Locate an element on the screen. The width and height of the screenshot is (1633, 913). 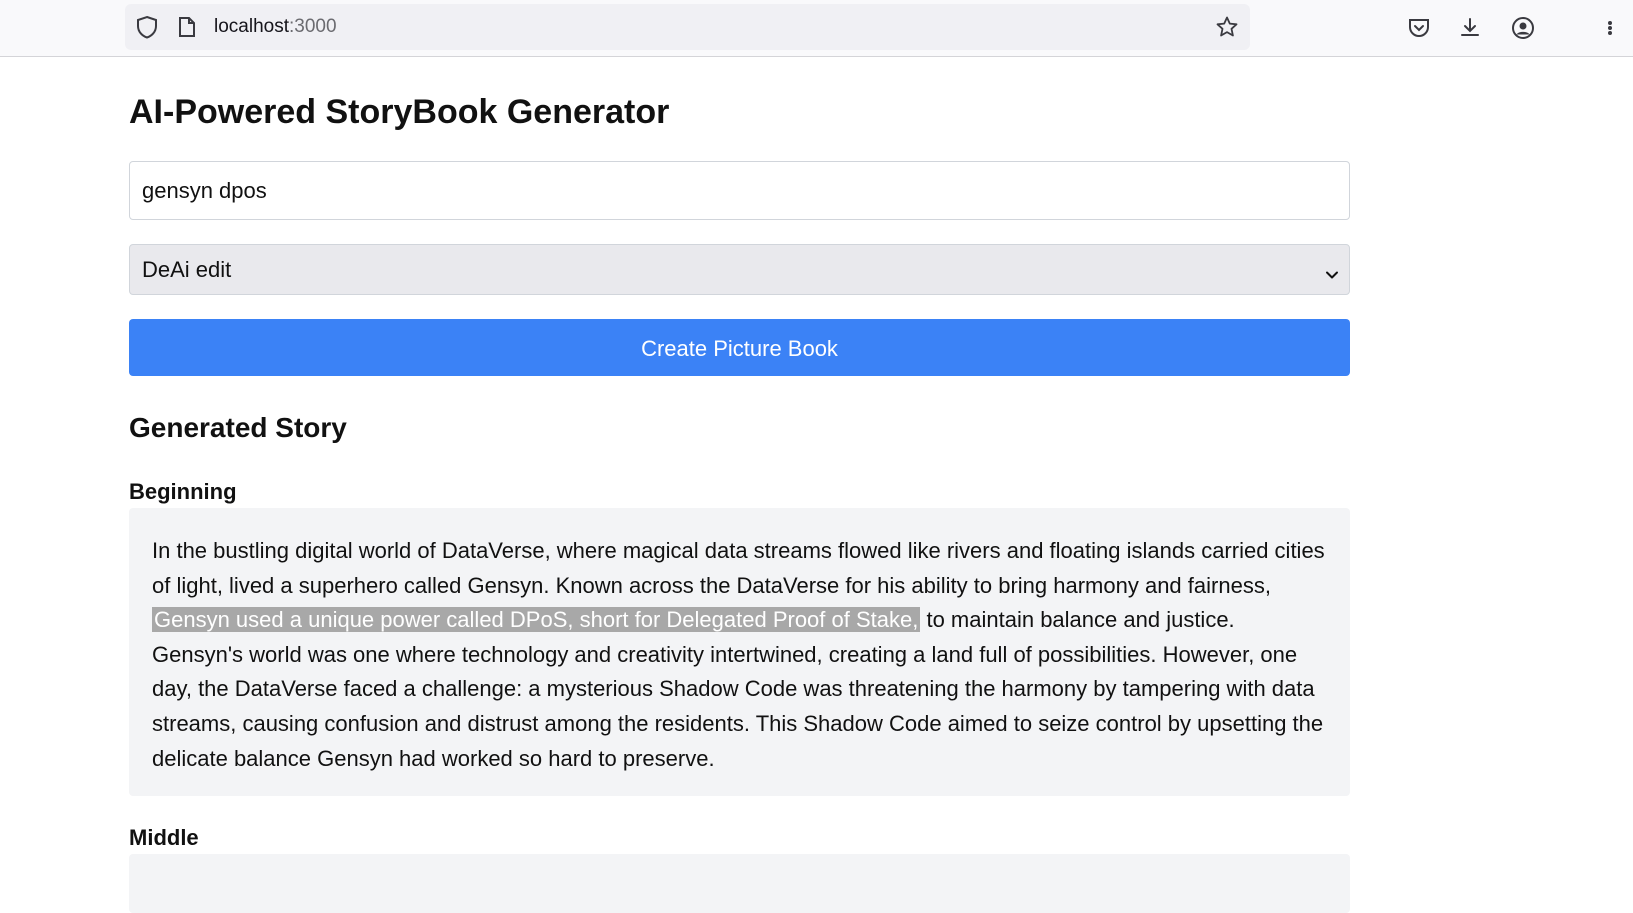
middle-heading: Middle is located at coordinates (164, 837).